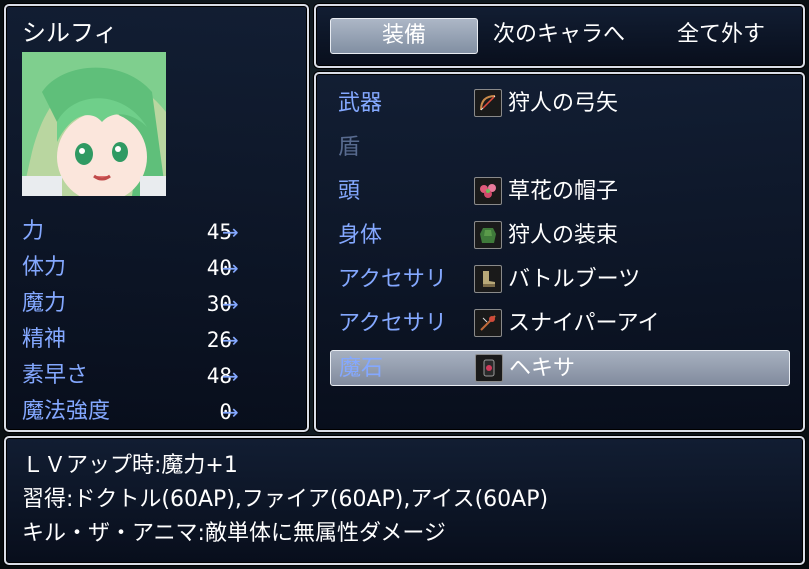  Describe the element at coordinates (162, 232) in the screenshot. I see `param-row-atk: 力 45 →` at that location.